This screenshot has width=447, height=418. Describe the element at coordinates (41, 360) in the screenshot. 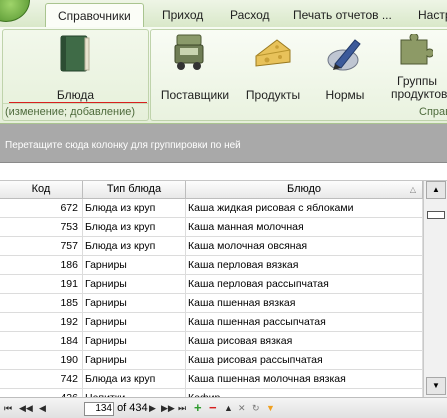

I see `cell-code: 190` at that location.